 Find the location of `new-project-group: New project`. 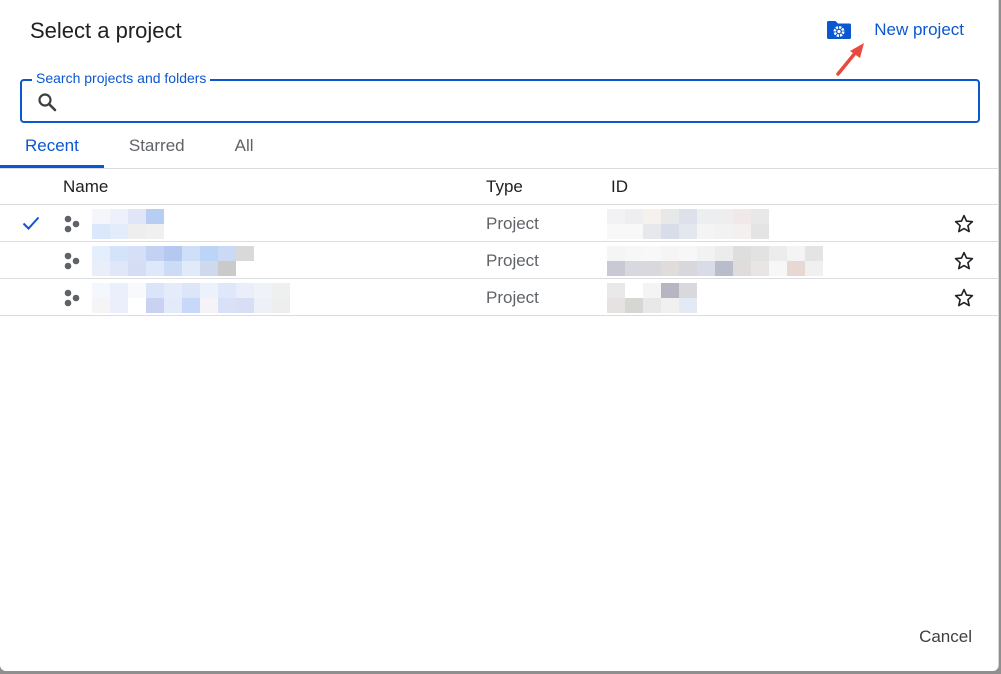

new-project-group: New project is located at coordinates (895, 30).